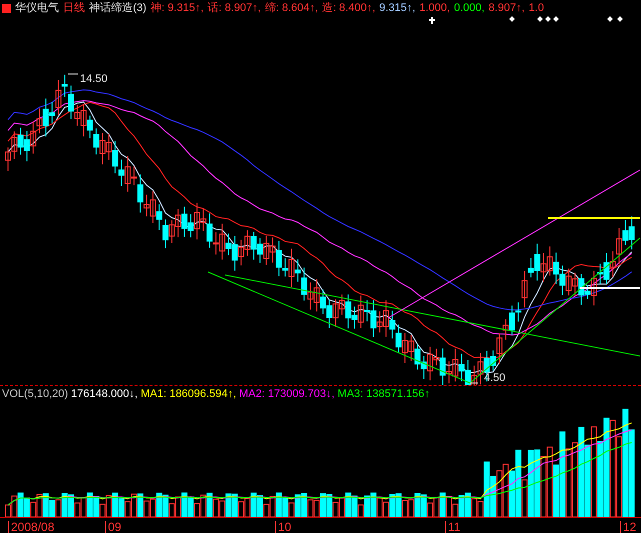 Image resolution: width=641 pixels, height=533 pixels. Describe the element at coordinates (384, 394) in the screenshot. I see `volume-value: MA3: 138571.156↑` at that location.